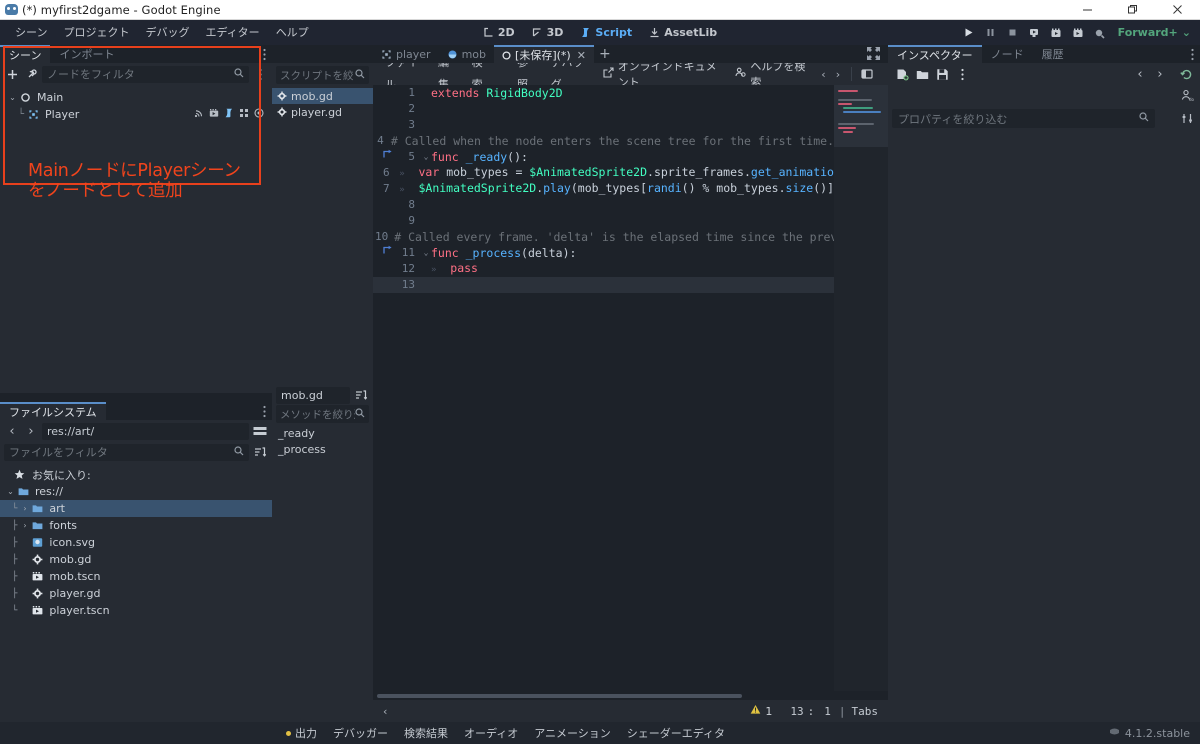 This screenshot has height=744, width=1200. Describe the element at coordinates (603, 221) in the screenshot. I see `code-line: 9` at that location.